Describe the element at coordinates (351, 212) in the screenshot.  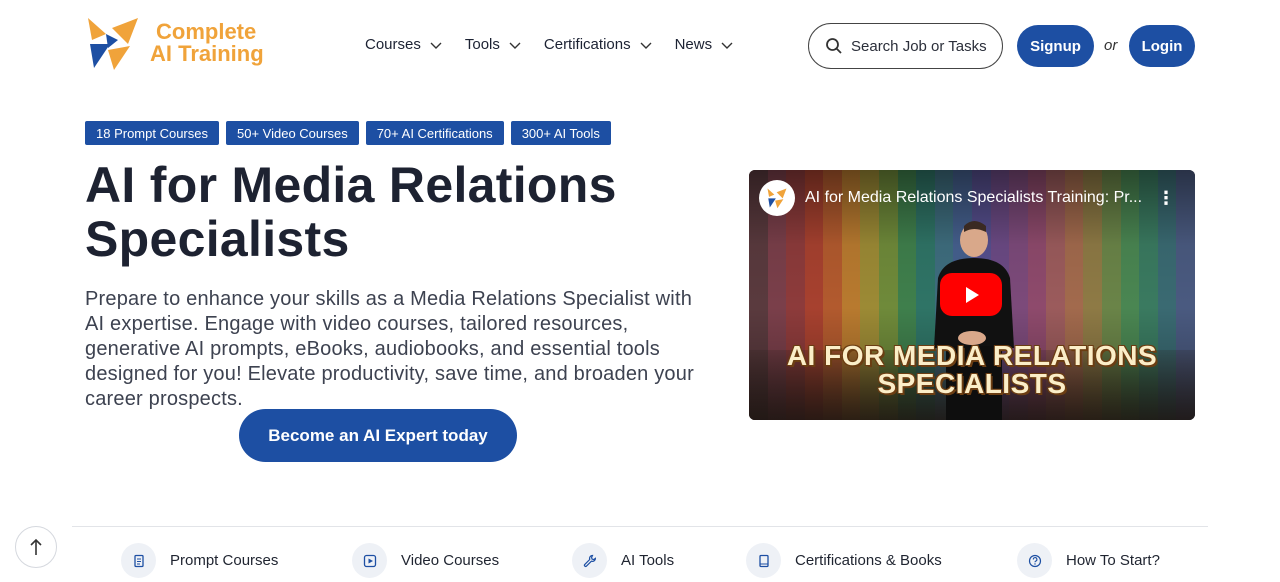
I see `page-title: AI for Media Relations Specialists` at that location.